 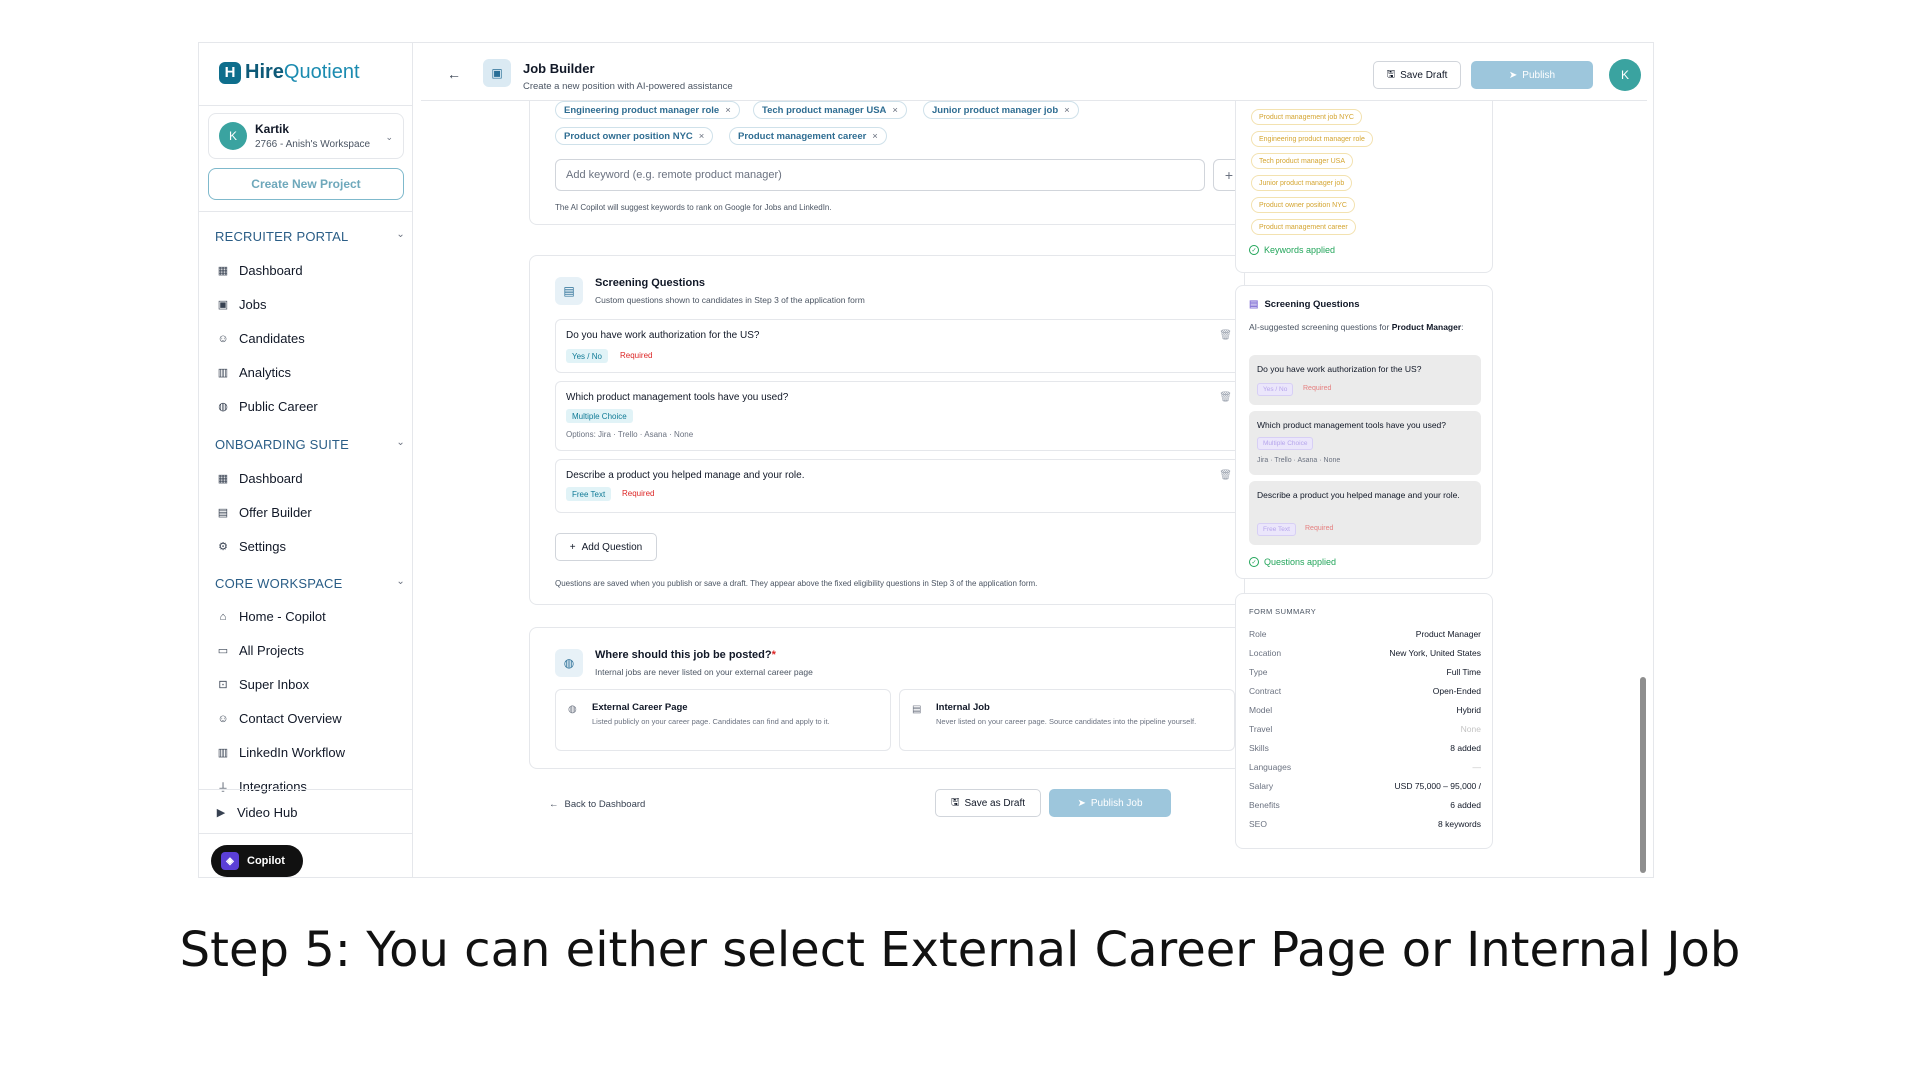 What do you see at coordinates (223, 651) in the screenshot?
I see `folder-icon: ▭` at bounding box center [223, 651].